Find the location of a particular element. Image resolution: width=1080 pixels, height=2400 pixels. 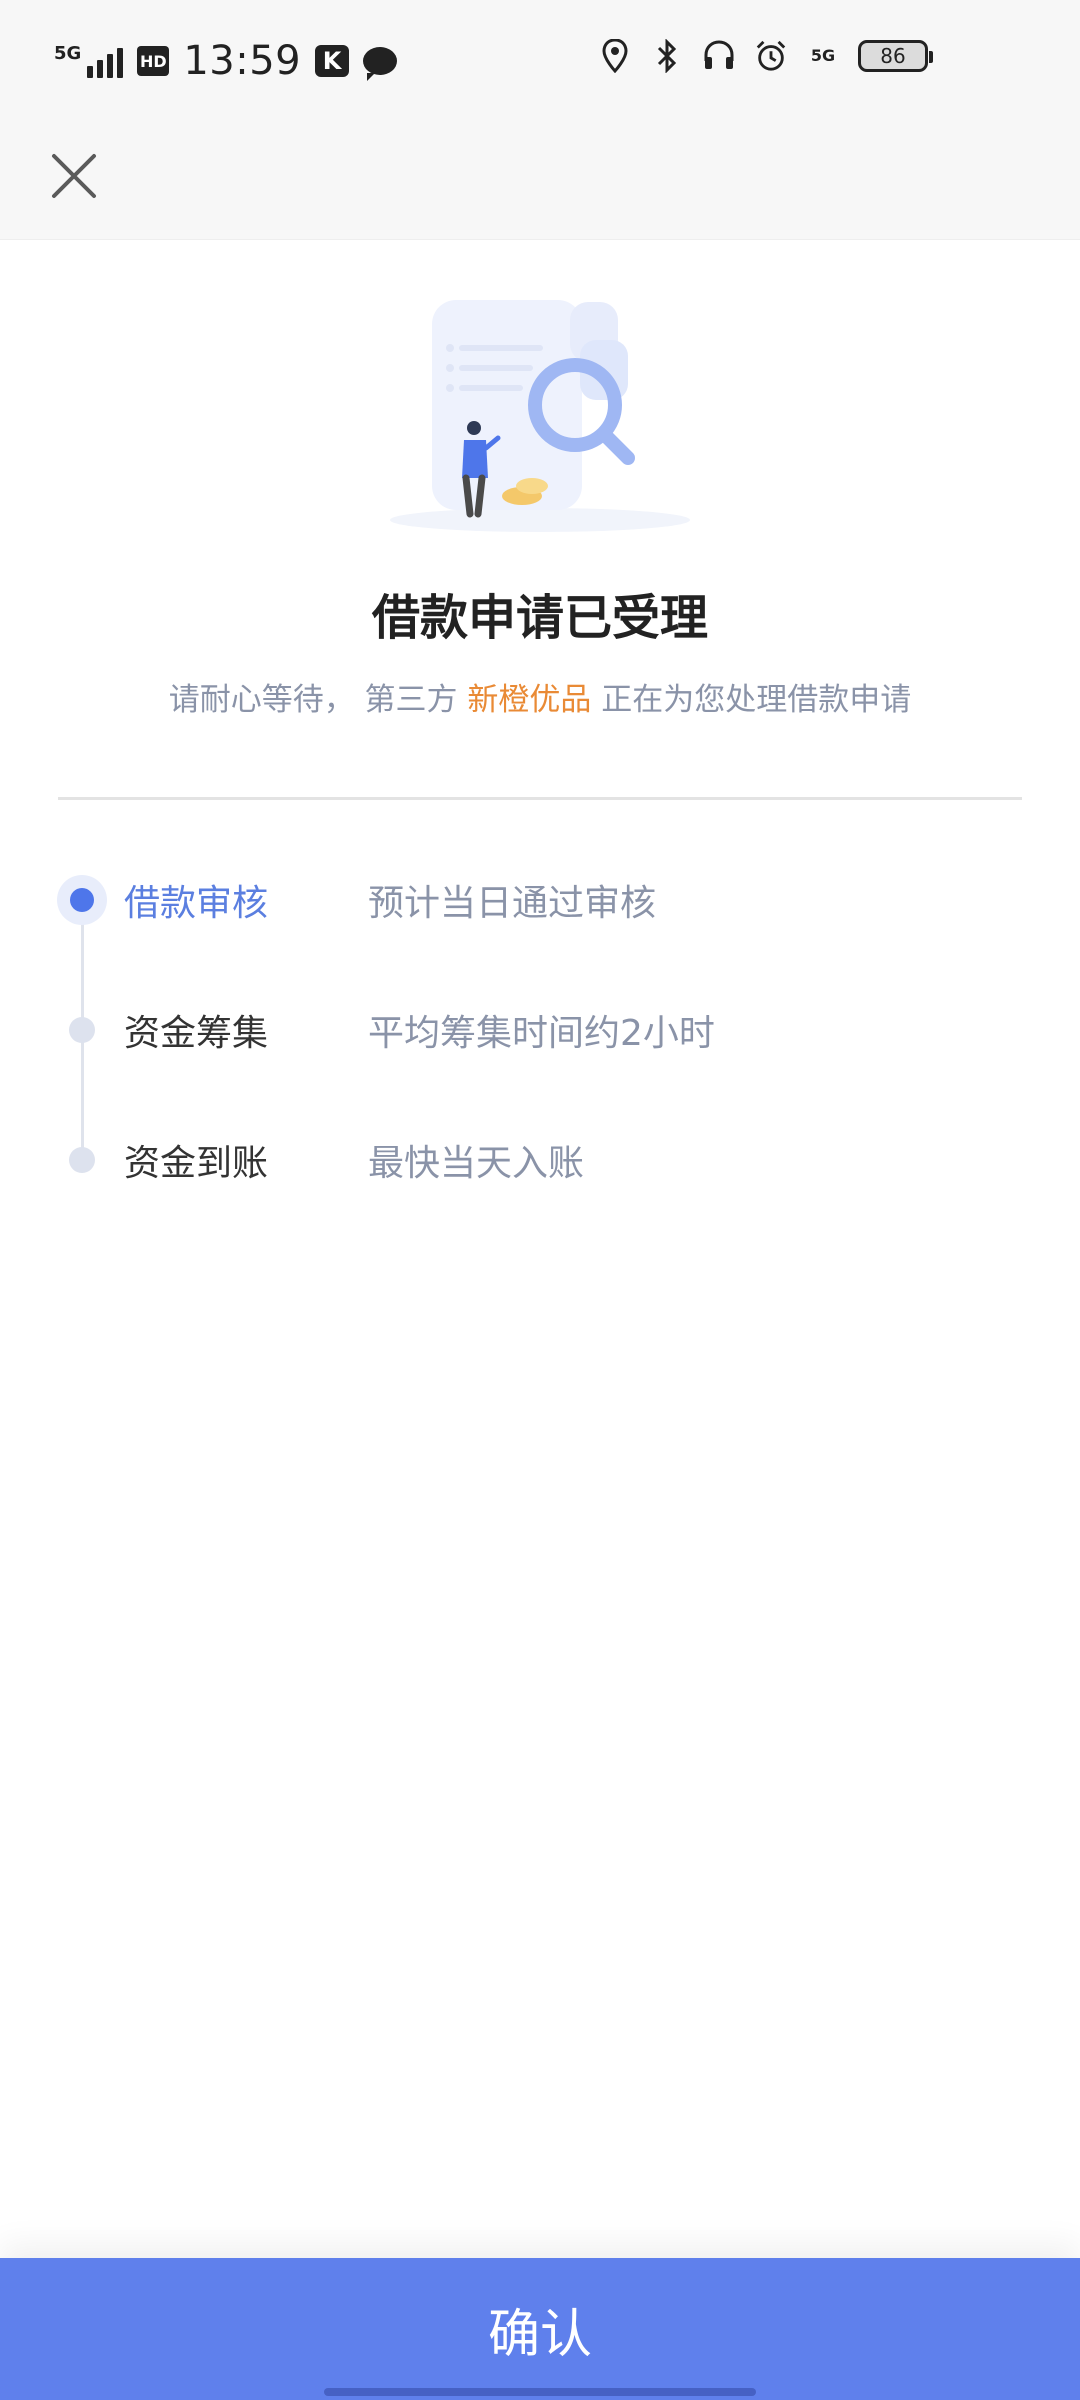

application-accepted-illustration is located at coordinates (540, 416).